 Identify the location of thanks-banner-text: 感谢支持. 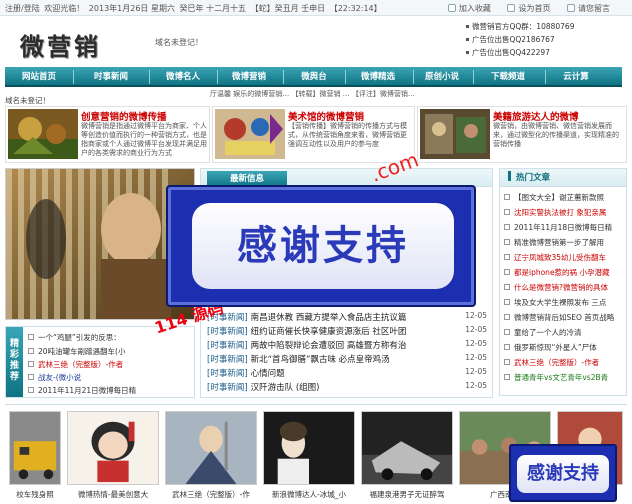
(563, 474).